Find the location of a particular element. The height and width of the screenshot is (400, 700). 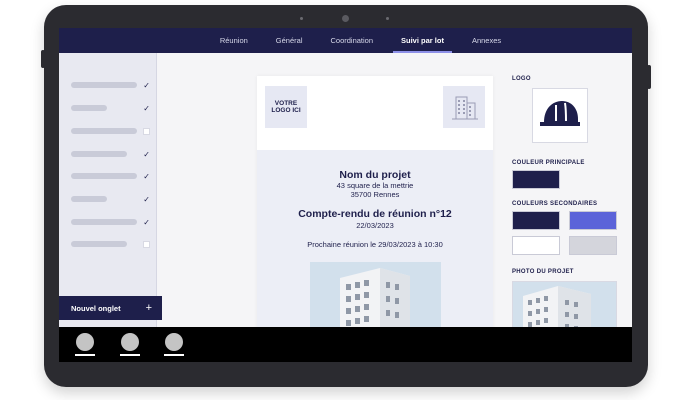

logo-label: LOGO is located at coordinates (521, 79).